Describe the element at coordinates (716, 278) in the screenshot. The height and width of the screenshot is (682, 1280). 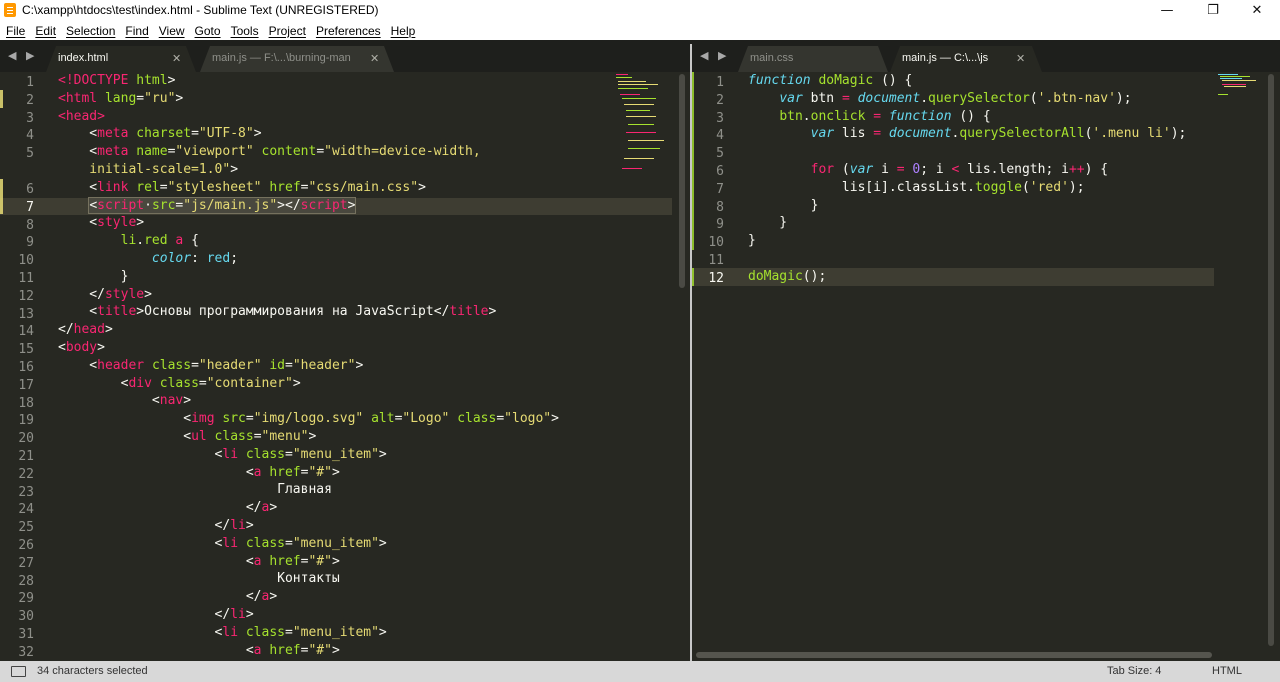
I see `line-number-current: 12` at that location.